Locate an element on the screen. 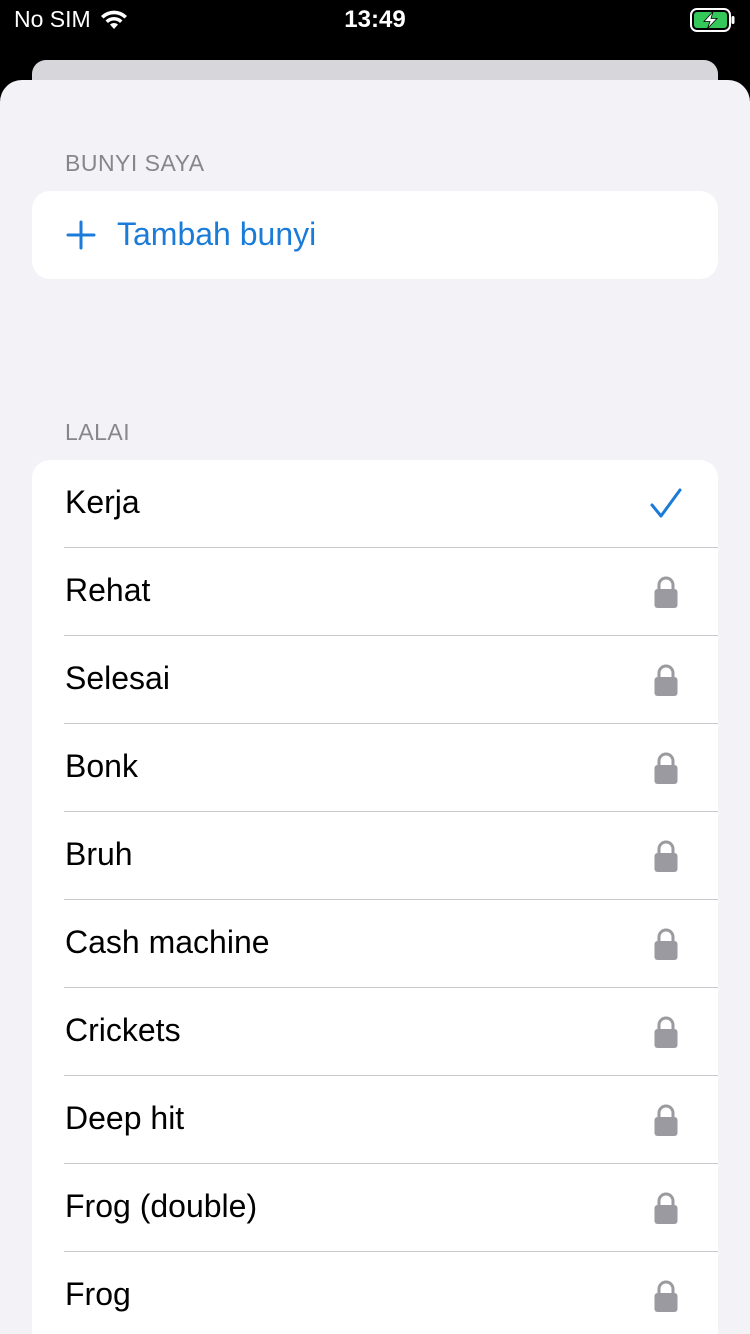 The width and height of the screenshot is (750, 1334). sound-label: Frog (double) is located at coordinates (161, 1206).